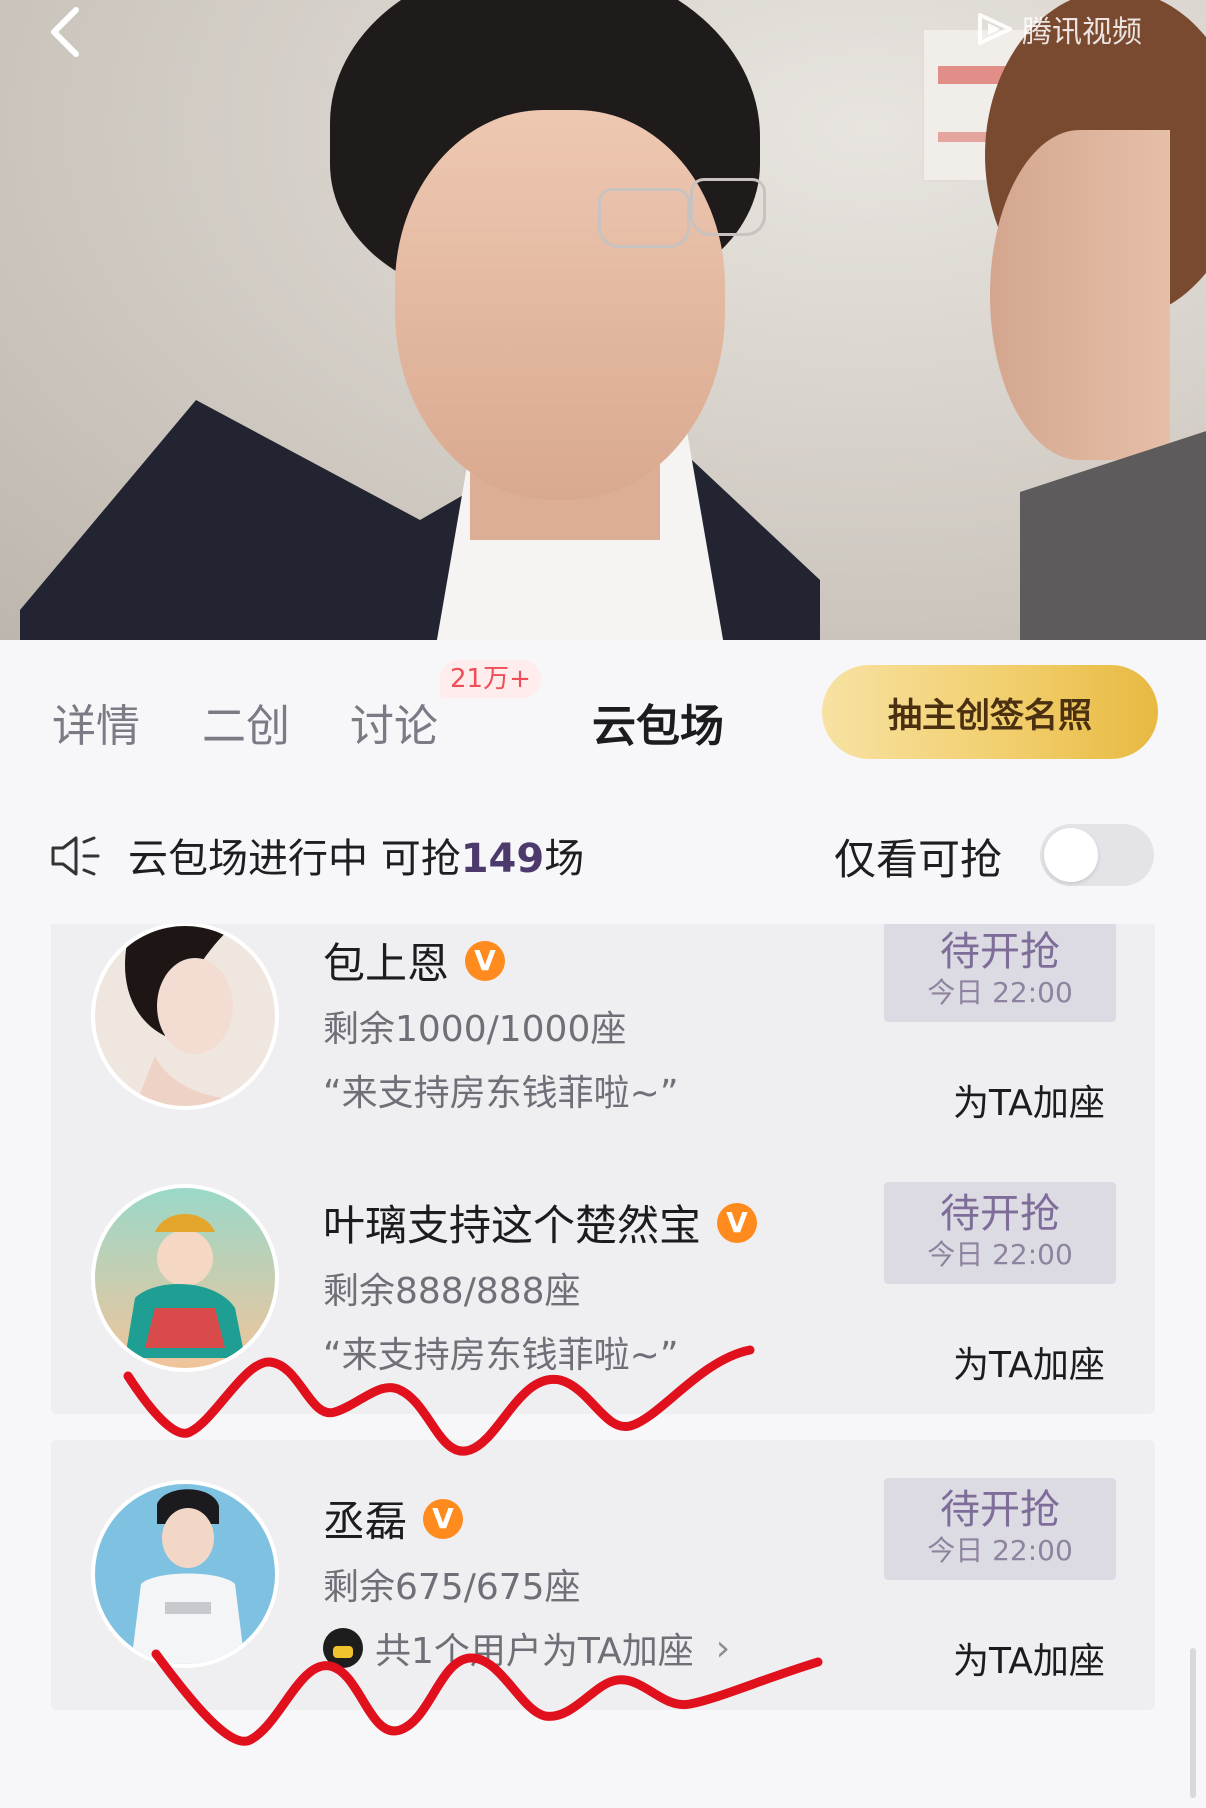 Image resolution: width=1206 pixels, height=1808 pixels. I want to click on tab-discussion: 讨论, so click(394, 722).